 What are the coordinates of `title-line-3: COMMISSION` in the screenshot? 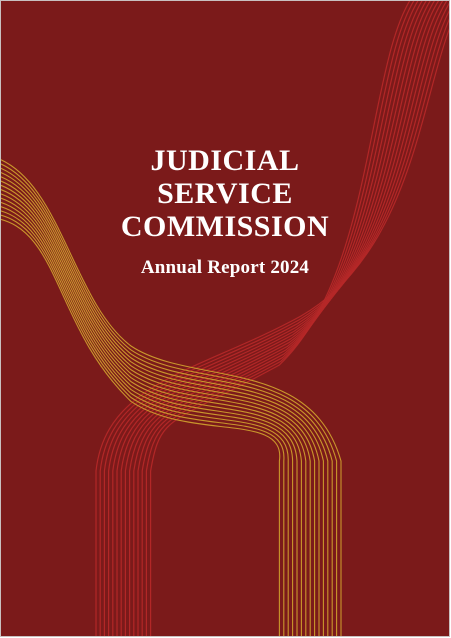 It's located at (225, 226).